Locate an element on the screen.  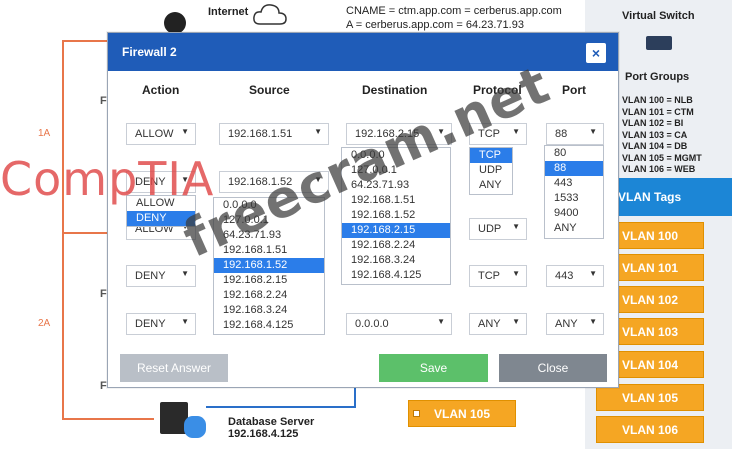
dialog-header: Firewall 2 × is located at coordinates (363, 52).